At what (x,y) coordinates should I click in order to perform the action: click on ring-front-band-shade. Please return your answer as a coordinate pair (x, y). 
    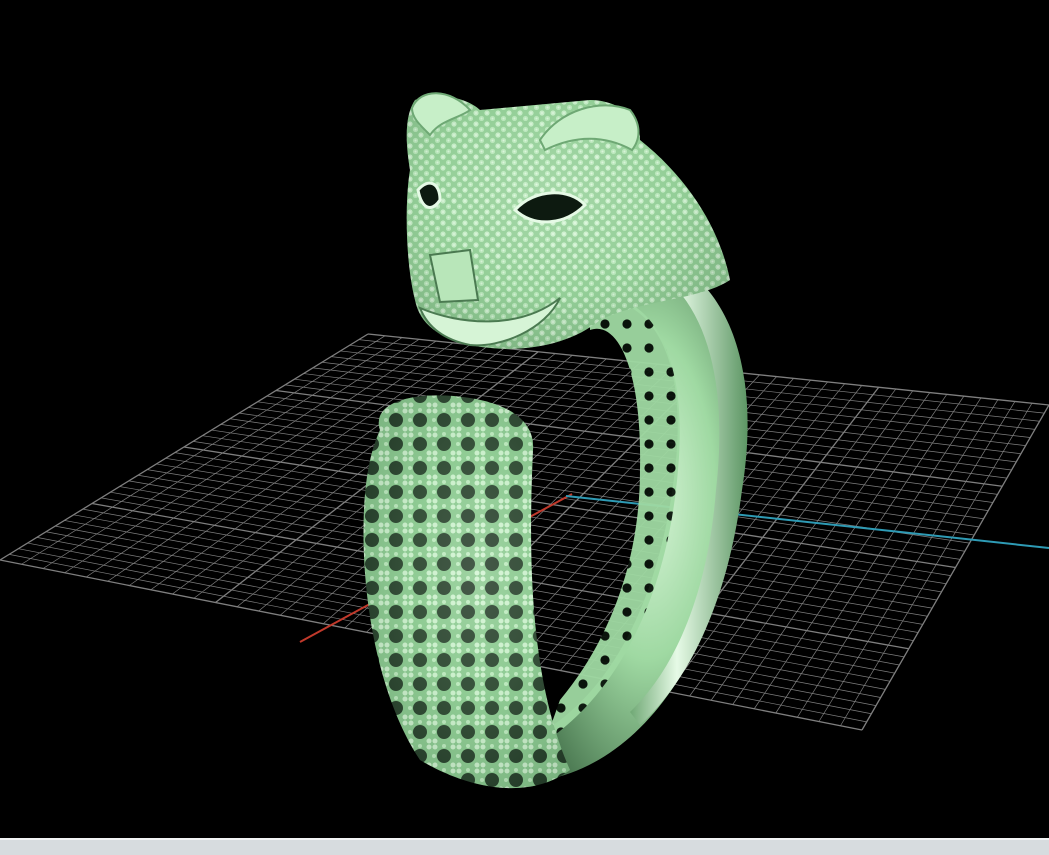
    Looking at the image, I should click on (466, 592).